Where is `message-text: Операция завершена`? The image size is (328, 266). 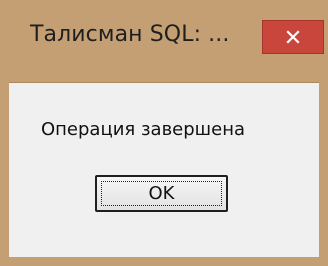
message-text: Операция завершена is located at coordinates (143, 129).